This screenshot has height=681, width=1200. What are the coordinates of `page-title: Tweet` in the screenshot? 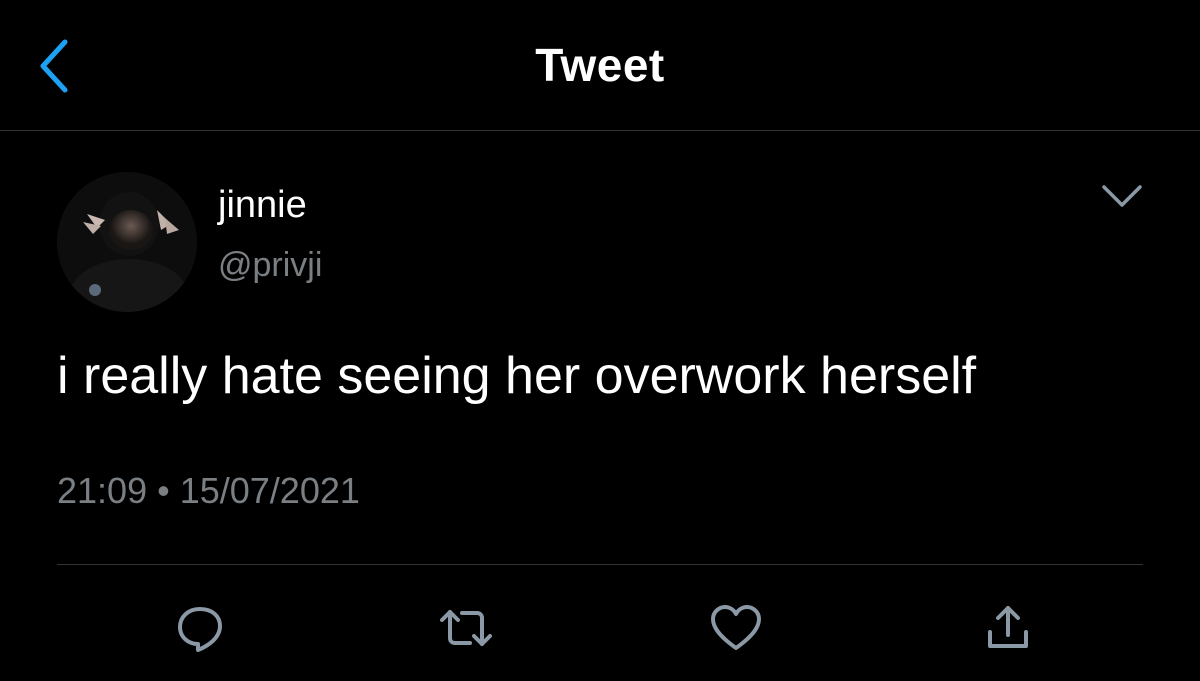 It's located at (600, 65).